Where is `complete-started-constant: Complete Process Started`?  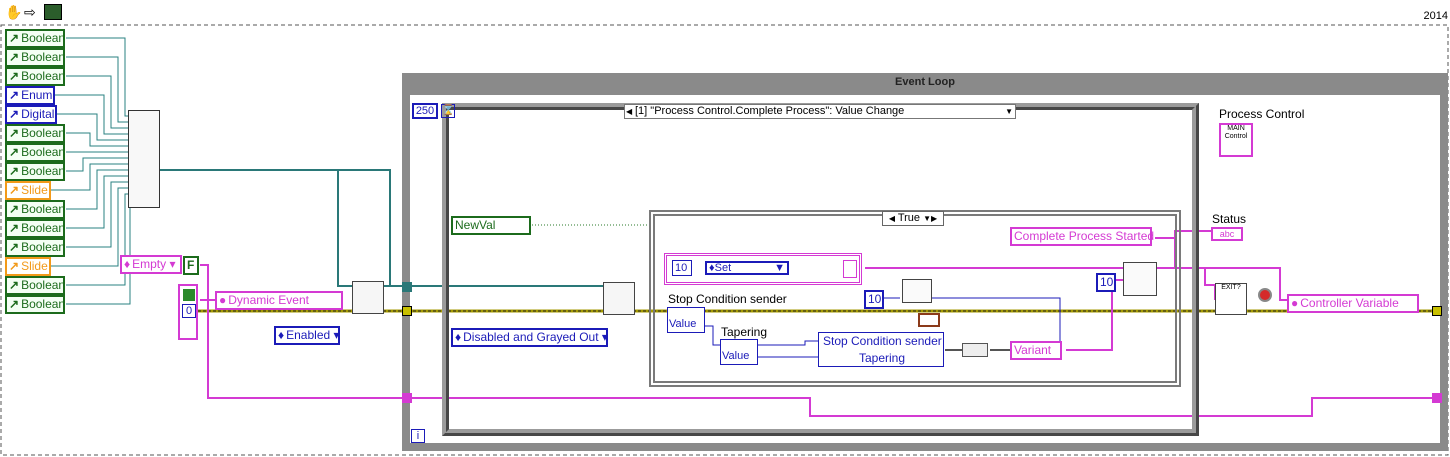
complete-started-constant: Complete Process Started is located at coordinates (1082, 236).